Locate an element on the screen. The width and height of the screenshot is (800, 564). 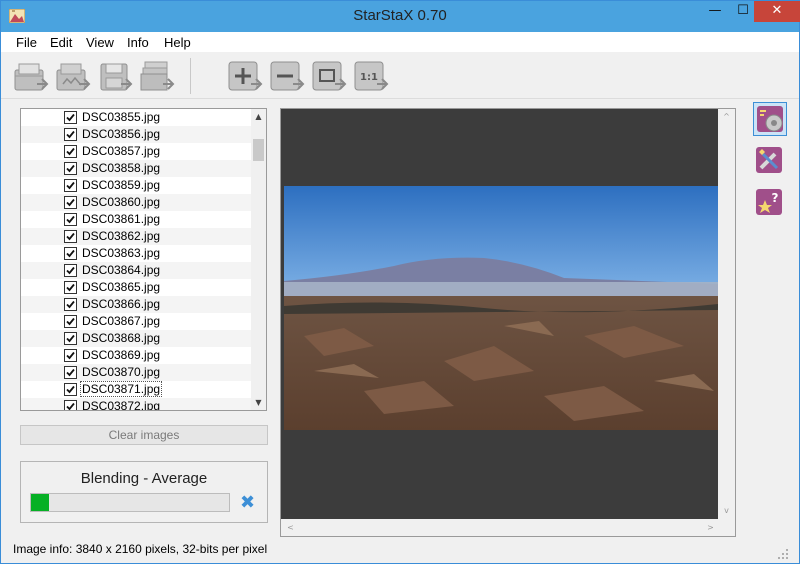
open-images-icon is located at coordinates (31, 77).